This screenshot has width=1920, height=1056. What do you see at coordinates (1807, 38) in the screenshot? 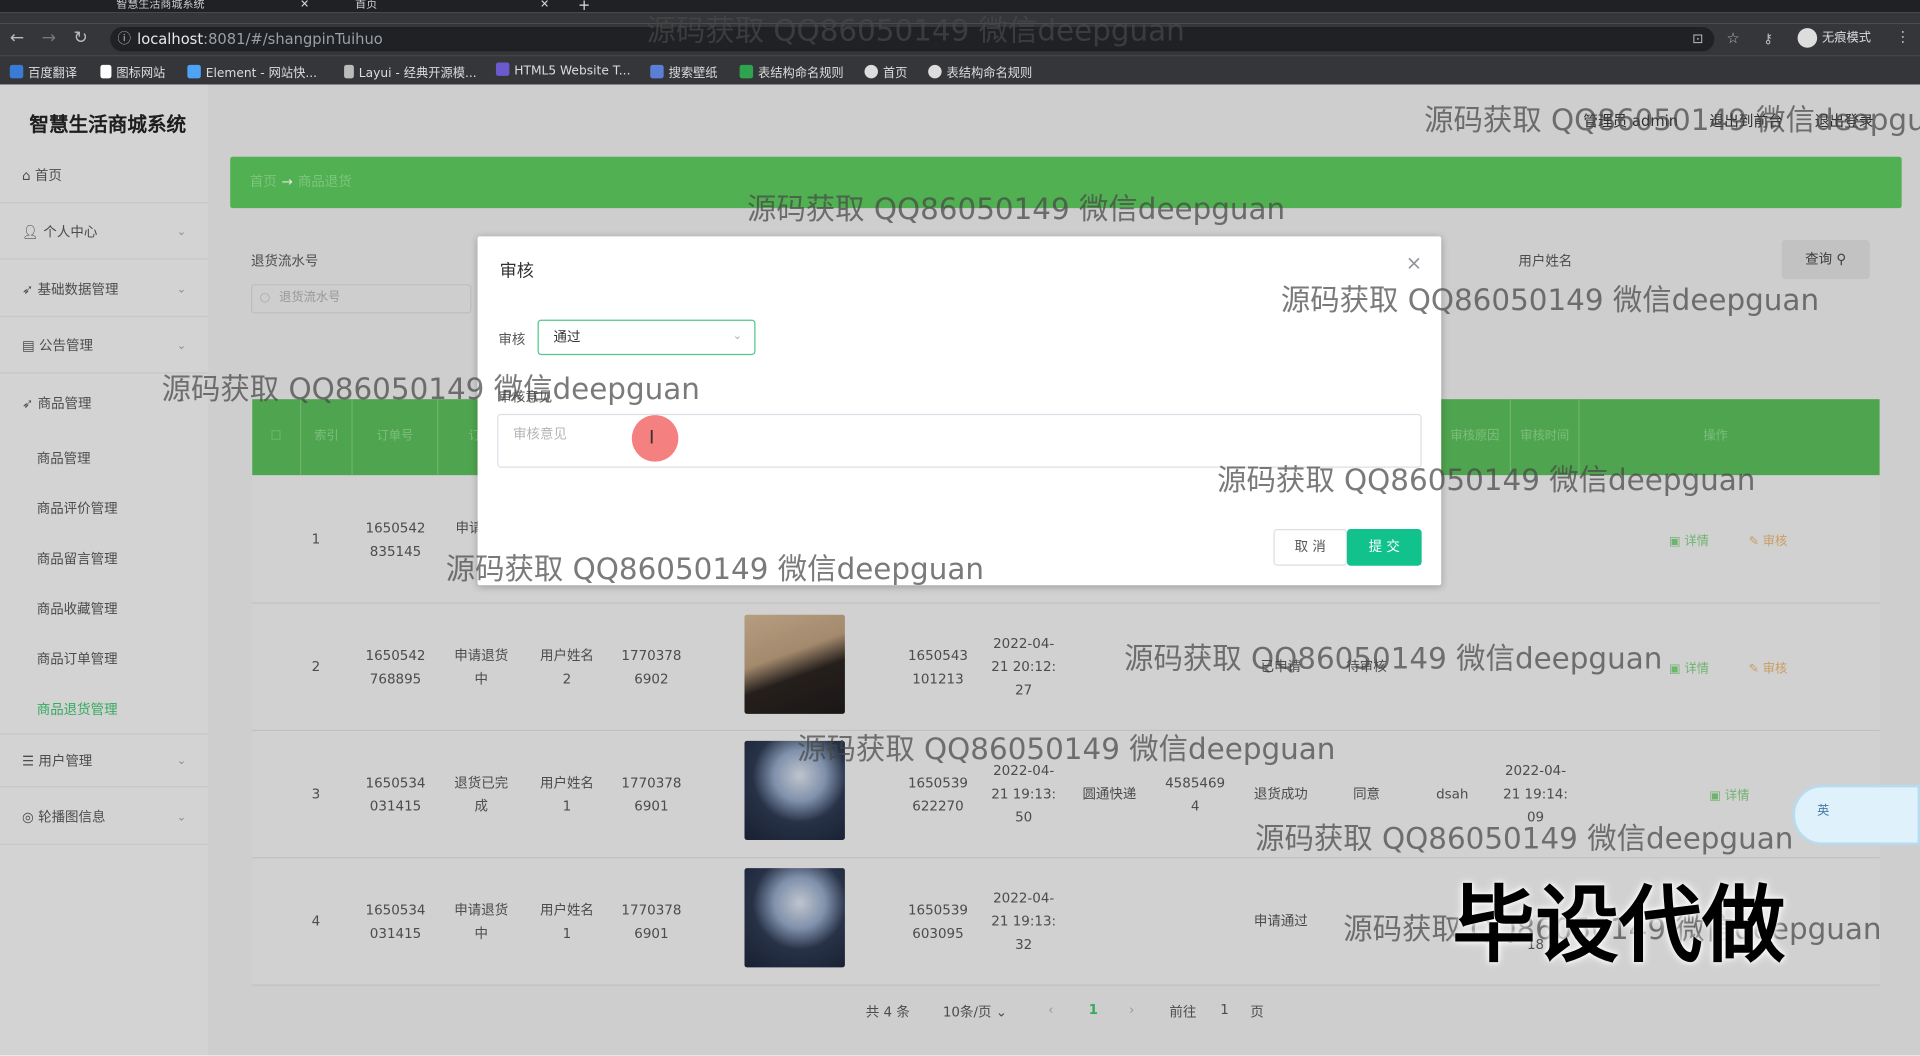
I see `incognito-icon` at bounding box center [1807, 38].